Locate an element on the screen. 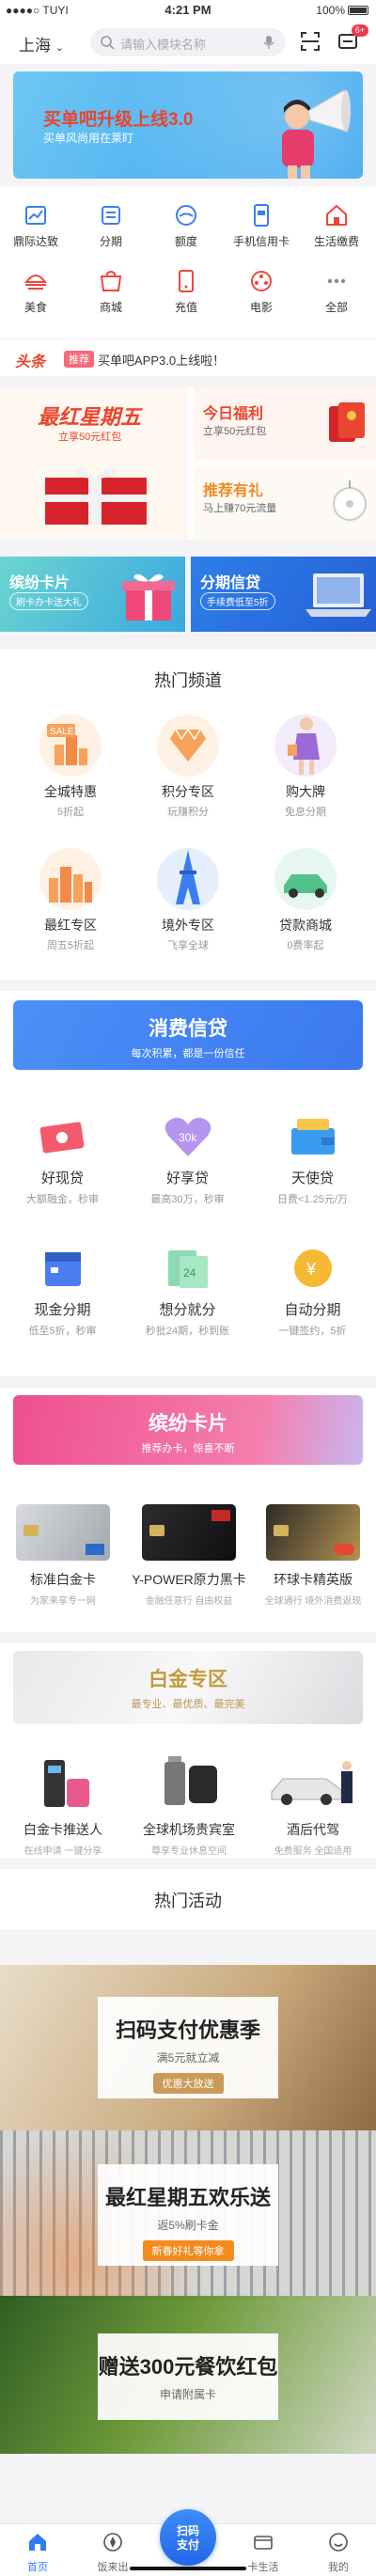 The height and width of the screenshot is (2576, 376). tab-scan-pay: 扫码 支付 is located at coordinates (188, 2538).